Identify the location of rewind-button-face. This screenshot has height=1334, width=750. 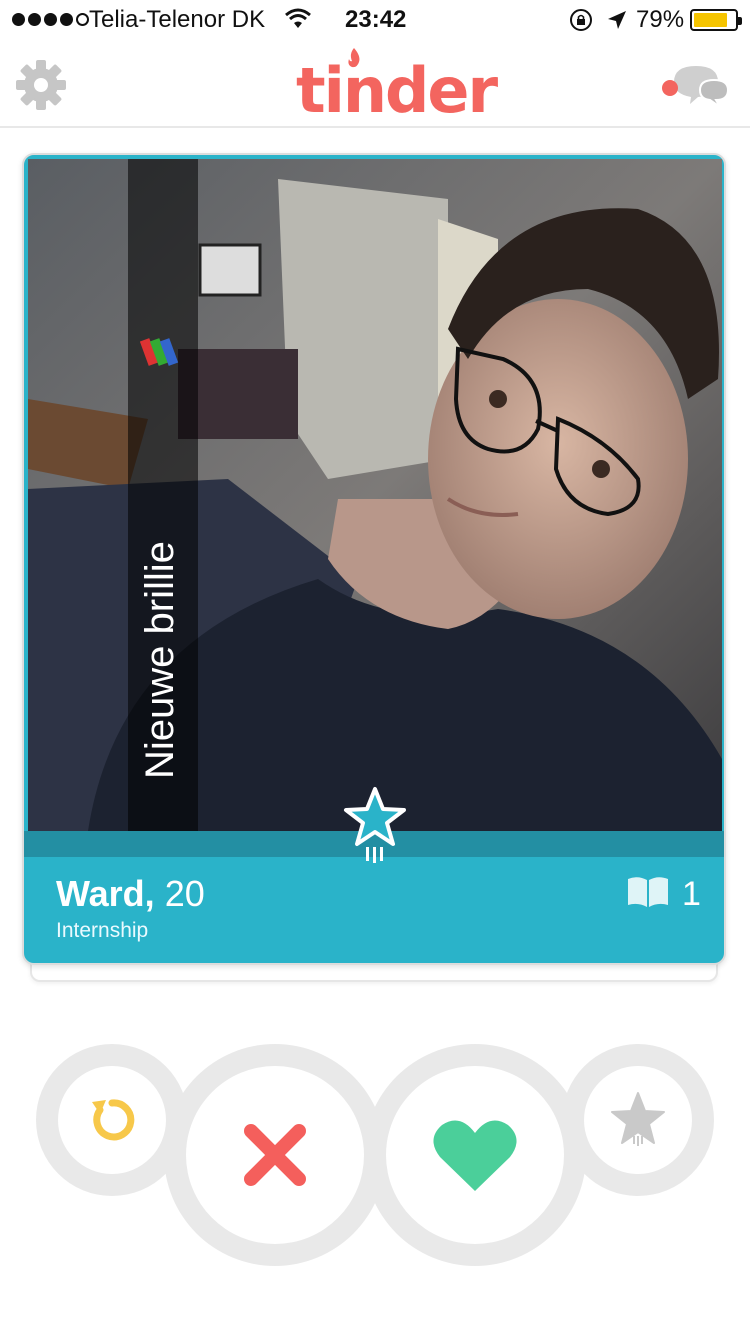
(112, 1120).